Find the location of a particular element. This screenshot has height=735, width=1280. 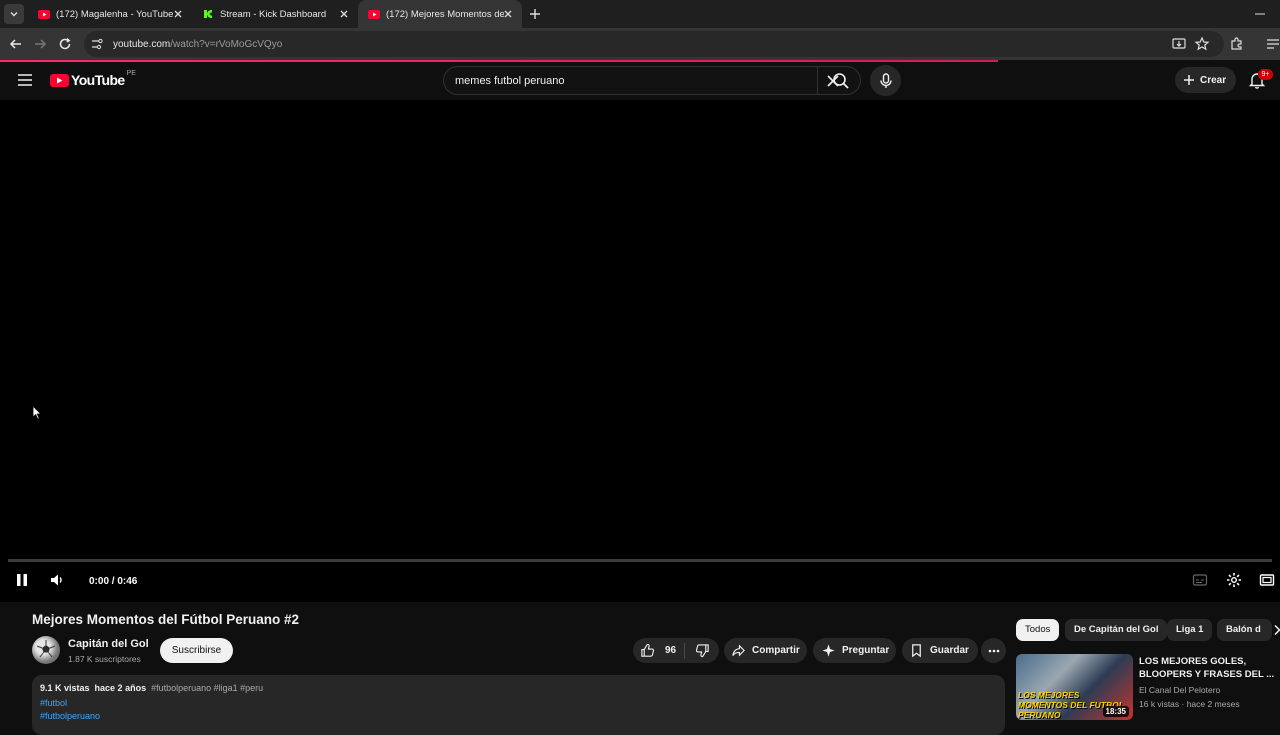

more-horizontal-icon is located at coordinates (993, 650).